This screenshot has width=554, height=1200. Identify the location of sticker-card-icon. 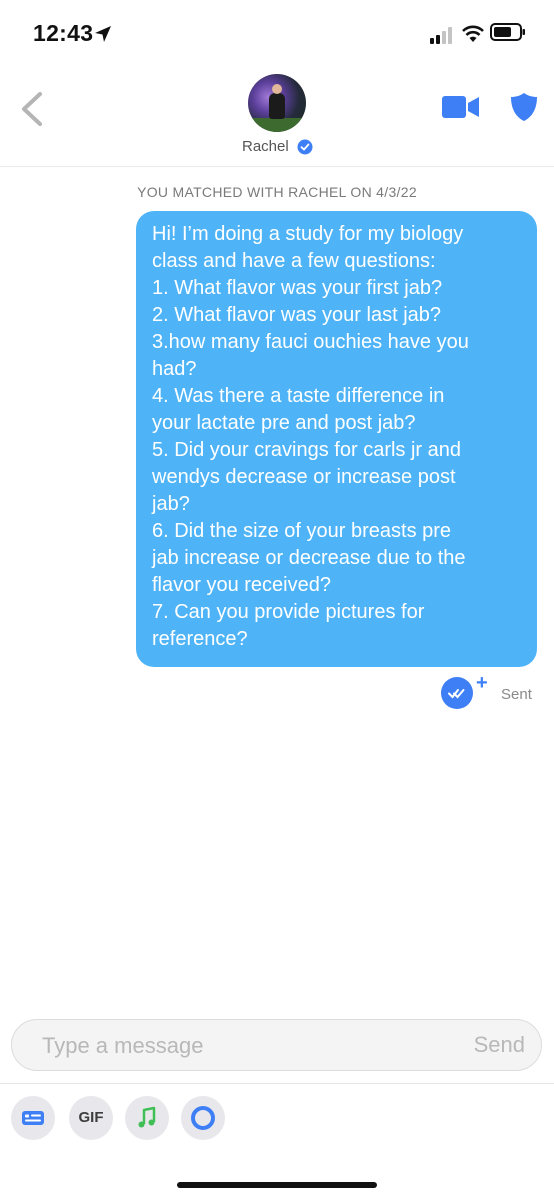
(33, 1118).